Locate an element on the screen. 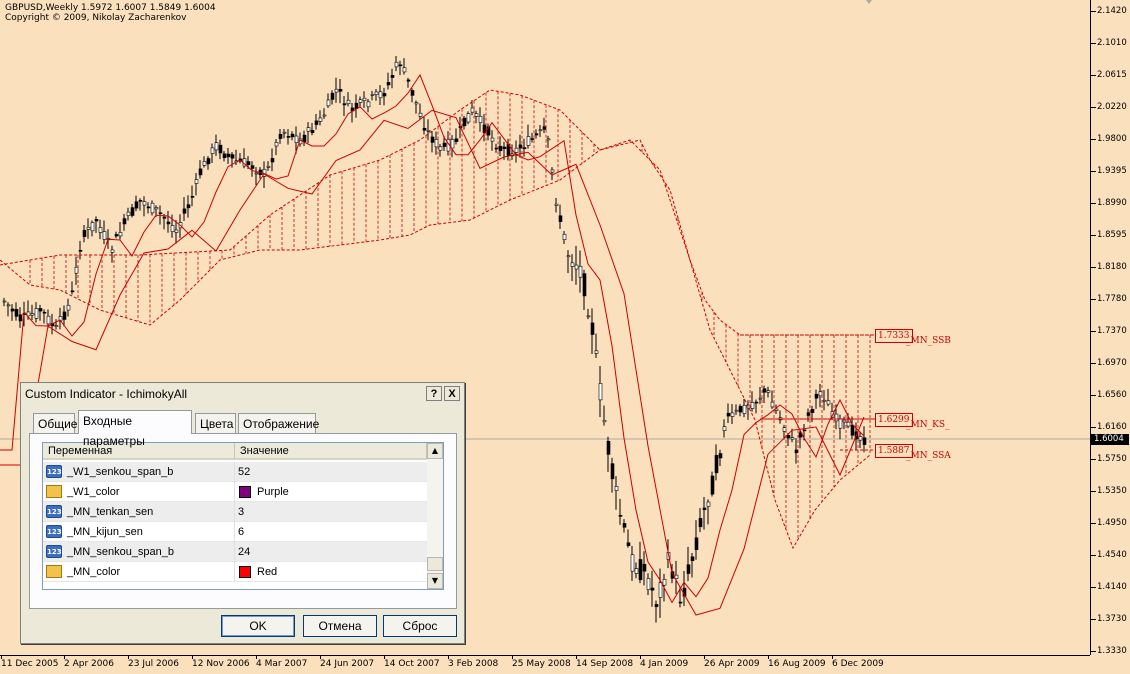 The height and width of the screenshot is (674, 1130). parameter-row: _MN_color Red is located at coordinates (235, 572).